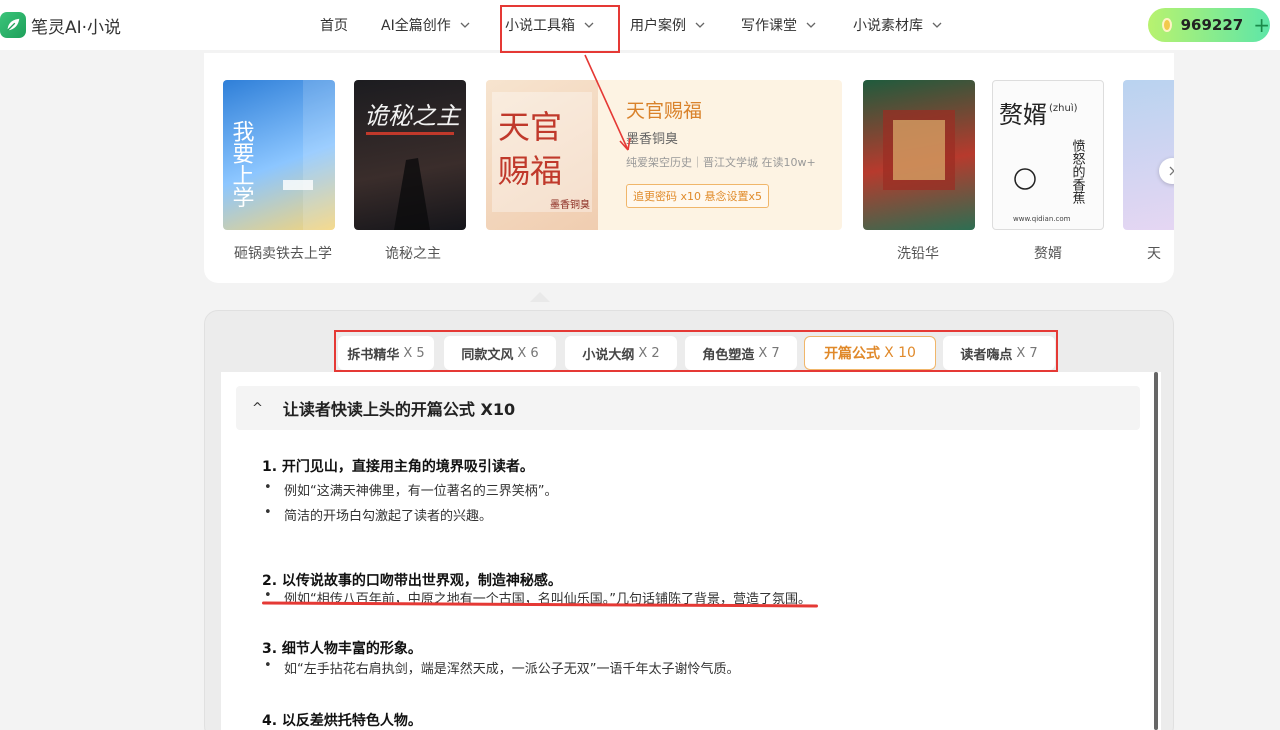 The height and width of the screenshot is (730, 1280). Describe the element at coordinates (412, 581) in the screenshot. I see `point-title: 2. 以传说故事的口吻带出世界观，制造神秘感。` at that location.